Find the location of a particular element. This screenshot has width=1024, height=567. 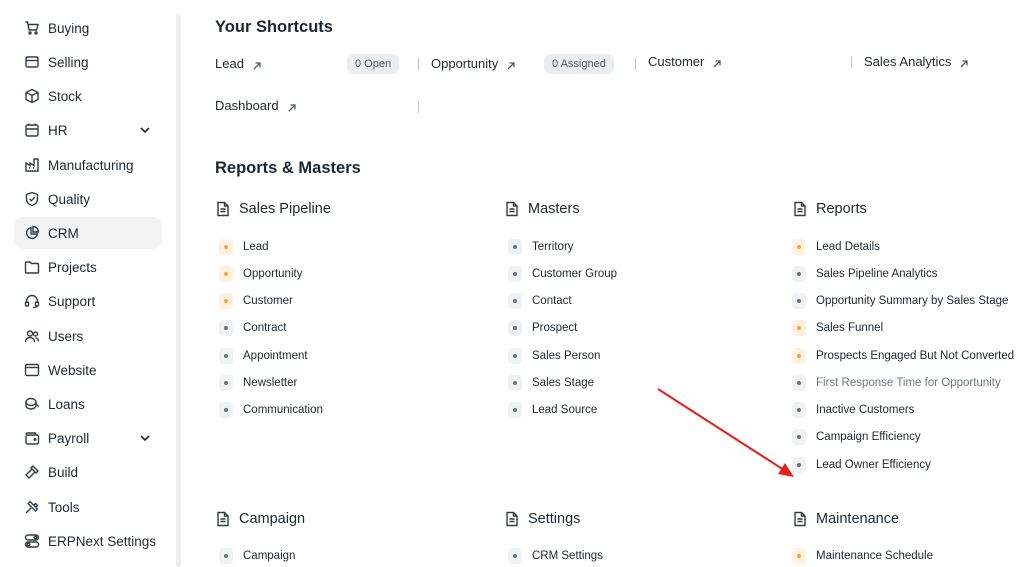

link-territory: Territory is located at coordinates (541, 247).